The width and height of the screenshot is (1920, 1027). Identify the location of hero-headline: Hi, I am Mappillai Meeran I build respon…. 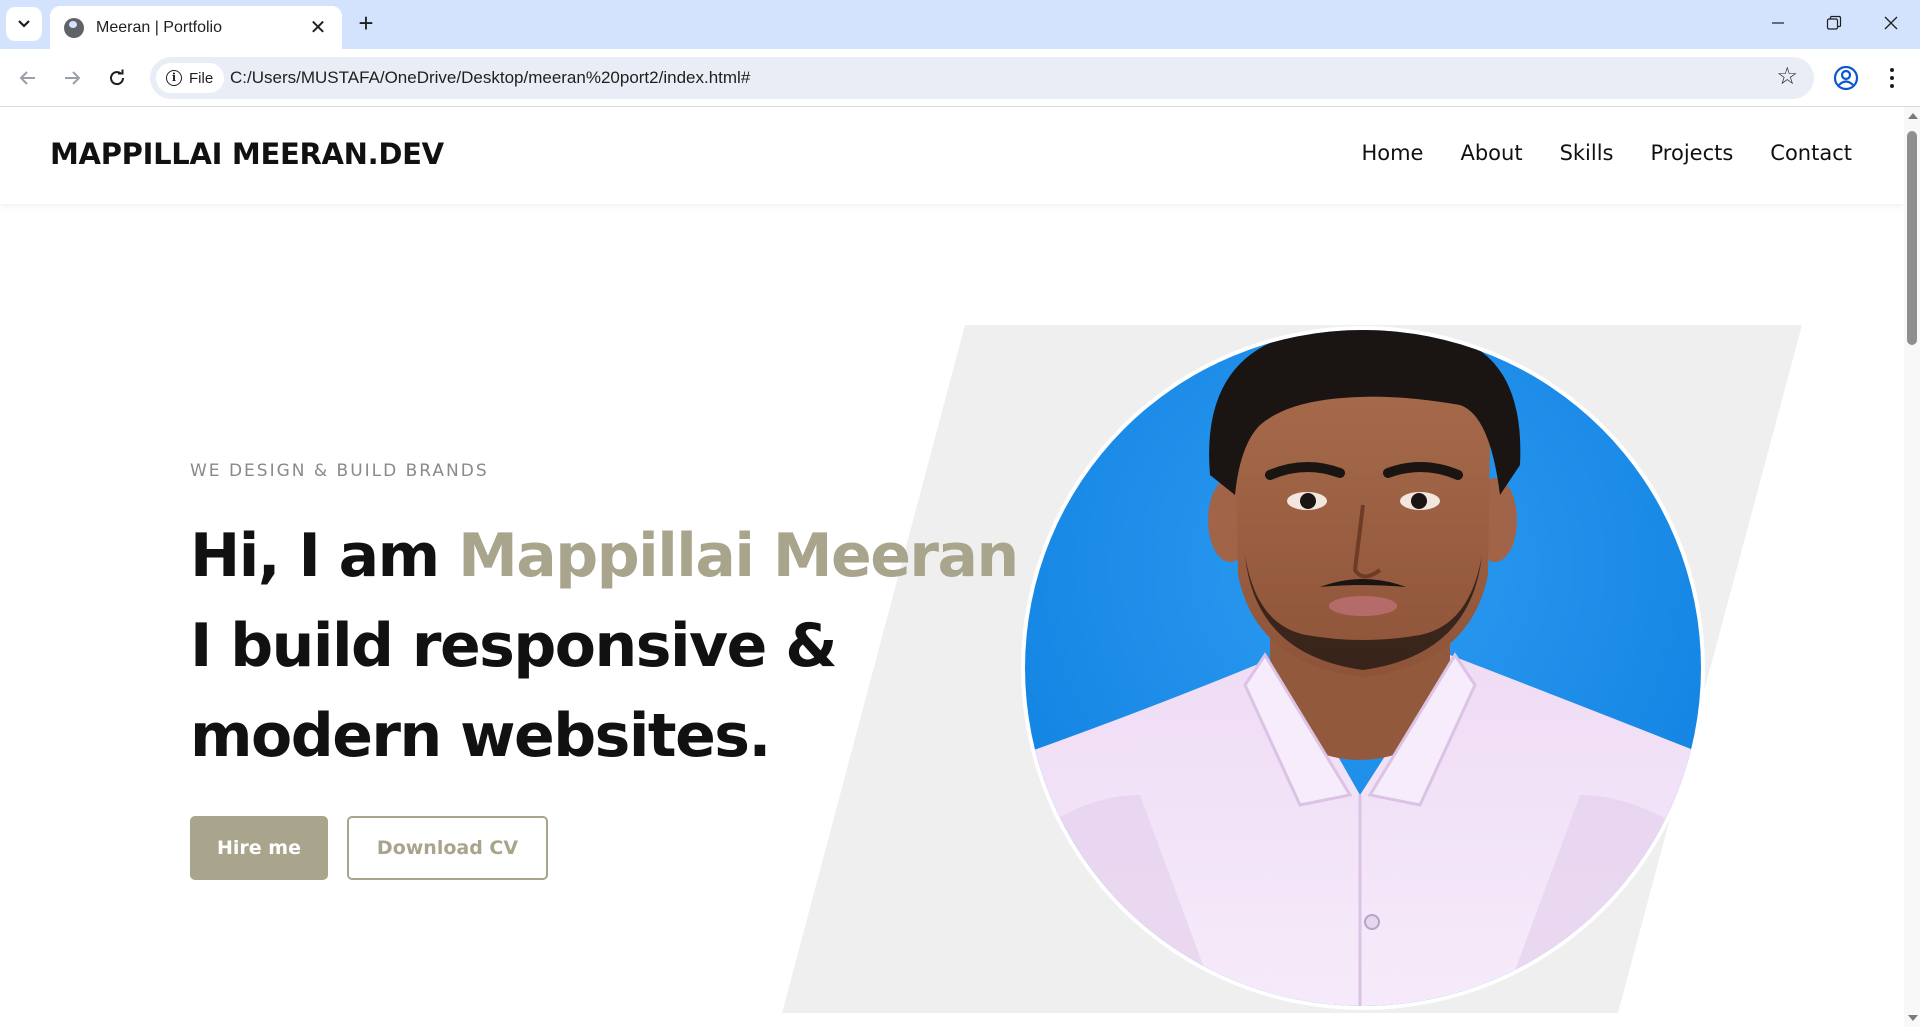
(604, 646).